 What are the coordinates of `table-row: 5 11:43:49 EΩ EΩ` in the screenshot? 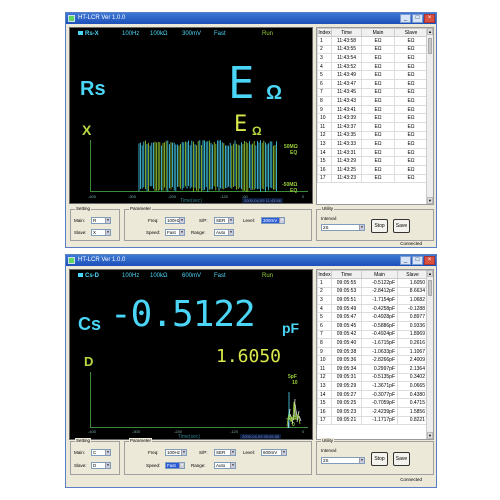 It's located at (372, 75).